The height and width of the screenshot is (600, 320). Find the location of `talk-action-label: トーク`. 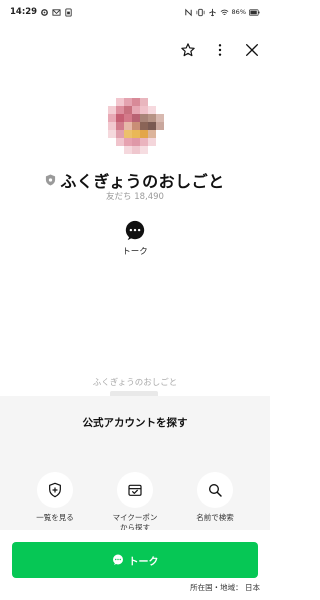

talk-action-label: トーク is located at coordinates (135, 252).